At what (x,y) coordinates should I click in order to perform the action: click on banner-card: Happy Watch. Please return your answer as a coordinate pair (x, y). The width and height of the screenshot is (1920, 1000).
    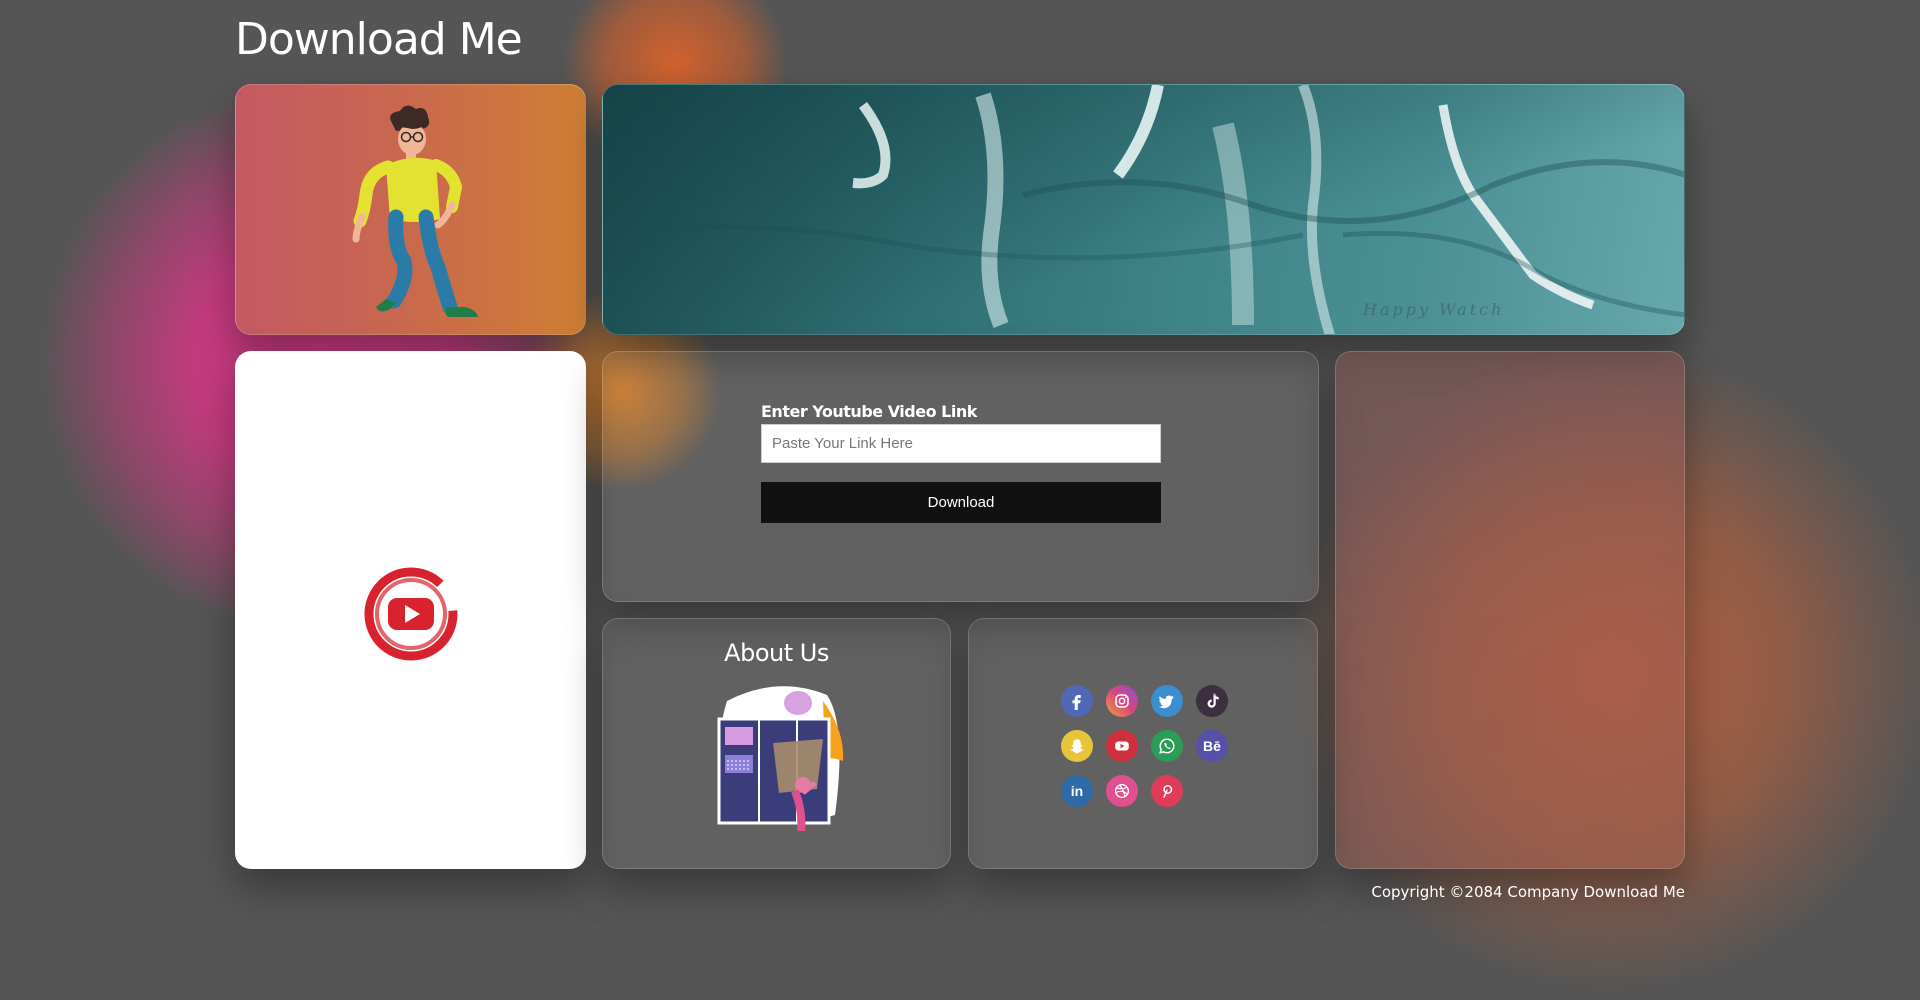
    Looking at the image, I should click on (1143, 209).